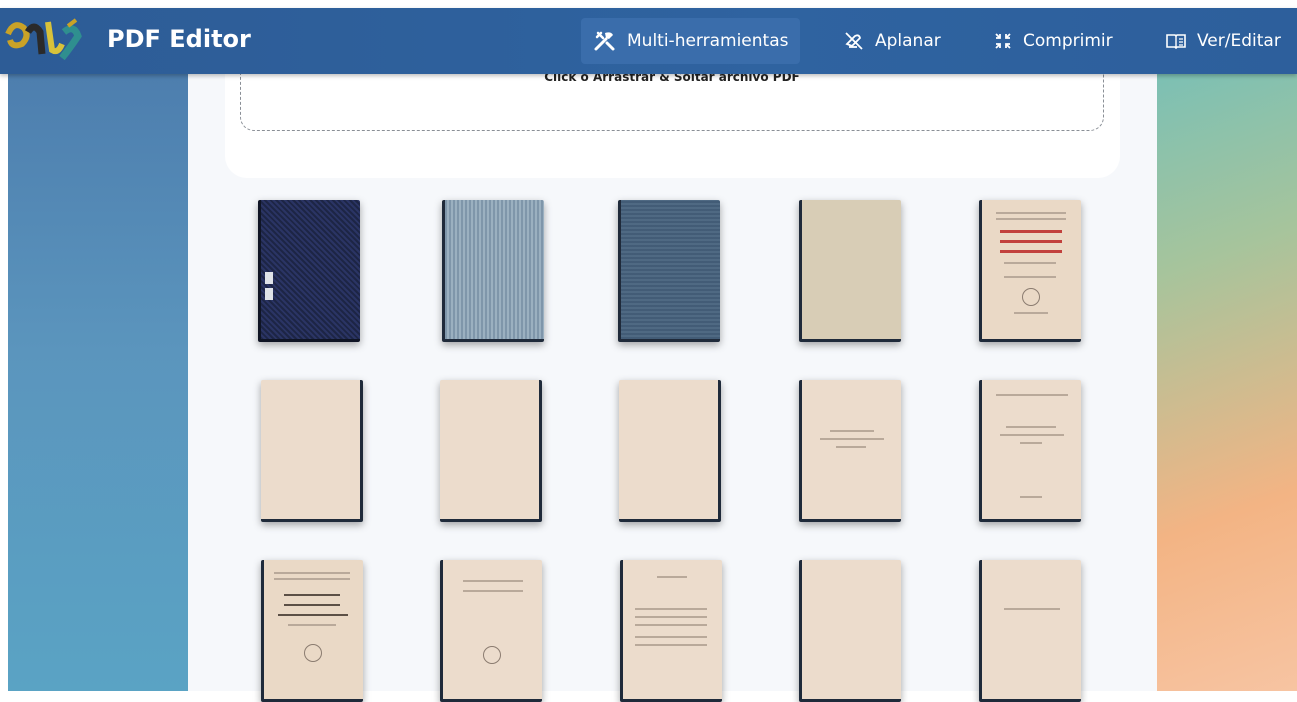  What do you see at coordinates (908, 41) in the screenshot?
I see `nav-label: Aplanar` at bounding box center [908, 41].